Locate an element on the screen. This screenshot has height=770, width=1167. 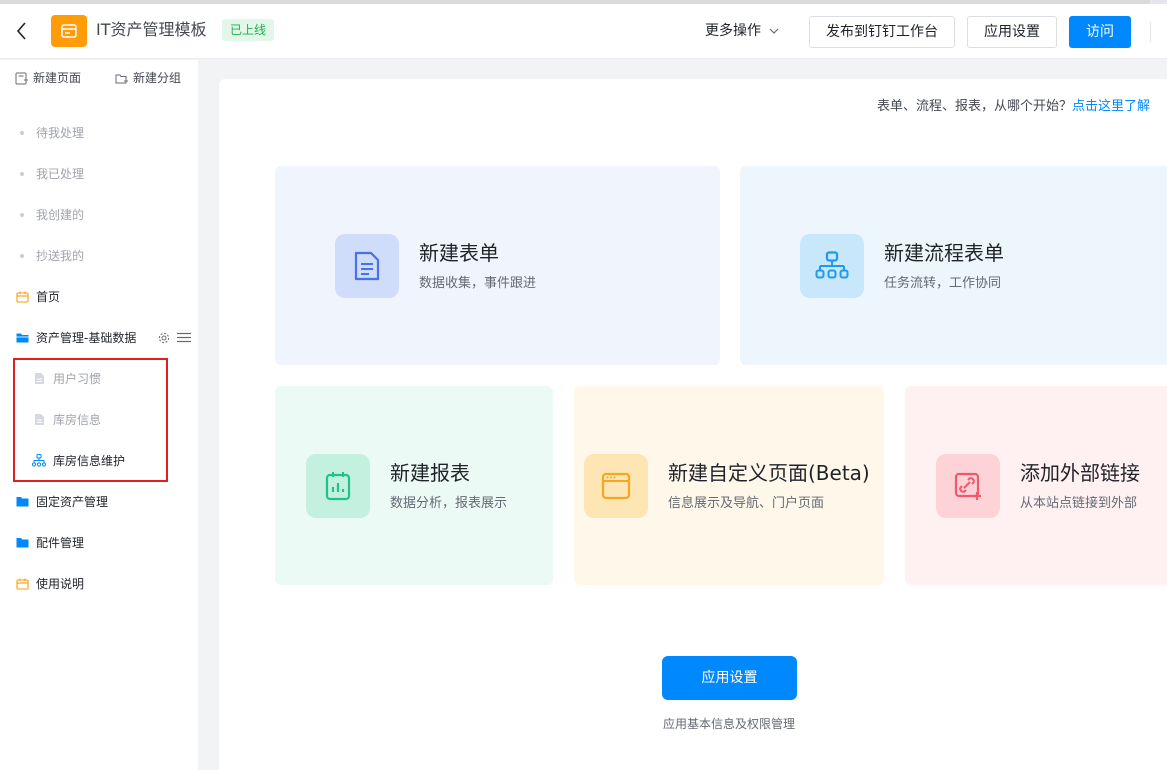
more-actions-label: 更多操作 is located at coordinates (733, 31).